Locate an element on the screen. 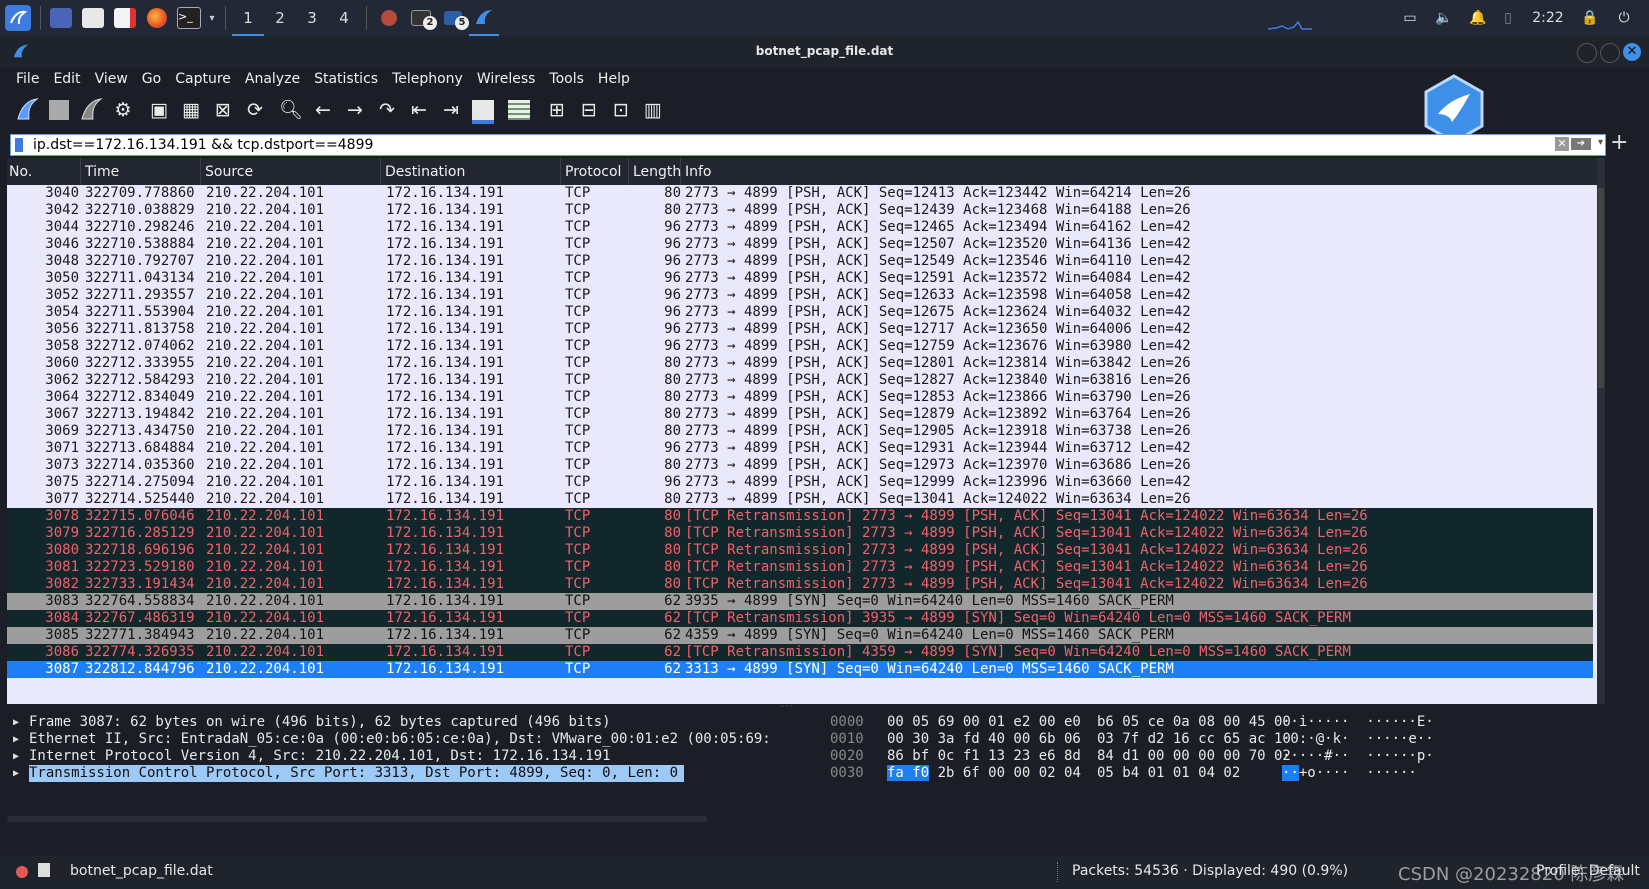 Image resolution: width=1649 pixels, height=889 pixels. column-time: Time is located at coordinates (141, 171).